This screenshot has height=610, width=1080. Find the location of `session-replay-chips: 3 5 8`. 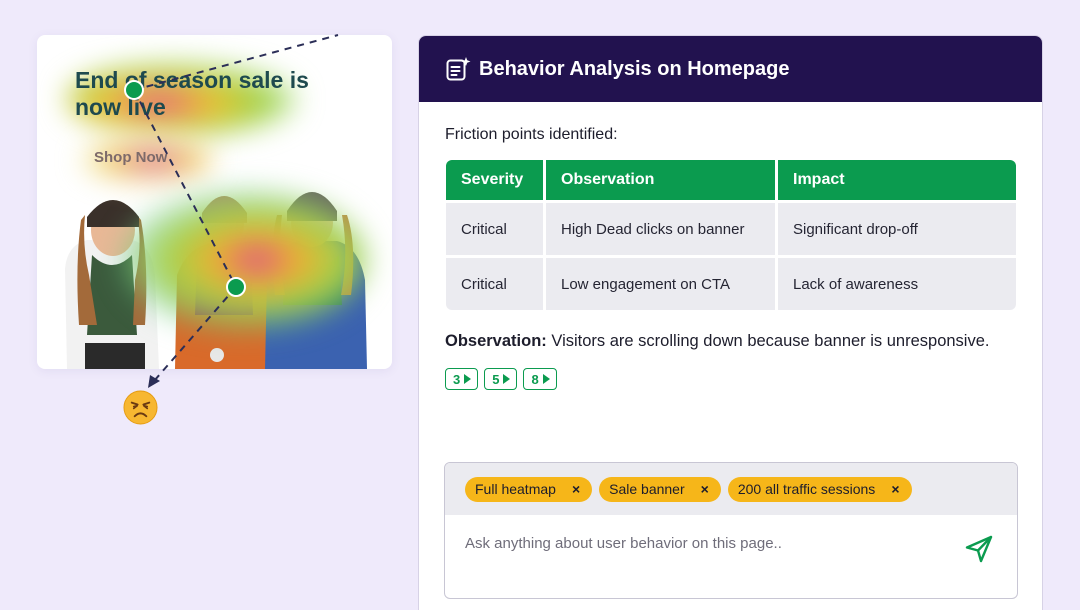

session-replay-chips: 3 5 8 is located at coordinates (501, 379).